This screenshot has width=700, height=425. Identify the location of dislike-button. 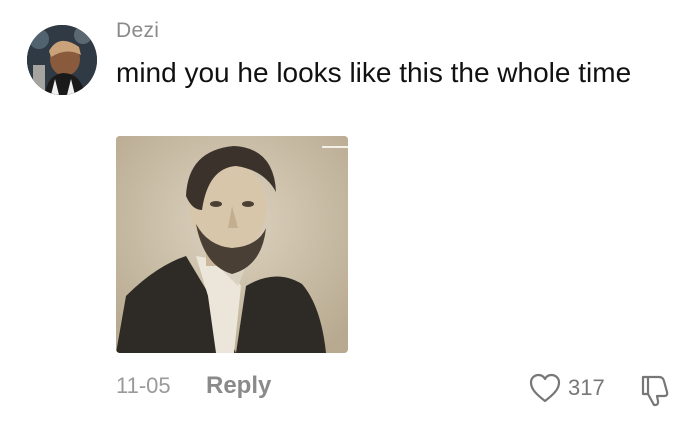
(654, 390).